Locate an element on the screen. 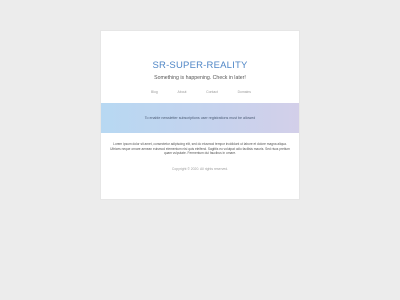 This screenshot has width=400, height=300. nav-item-blog: Blog is located at coordinates (154, 92).